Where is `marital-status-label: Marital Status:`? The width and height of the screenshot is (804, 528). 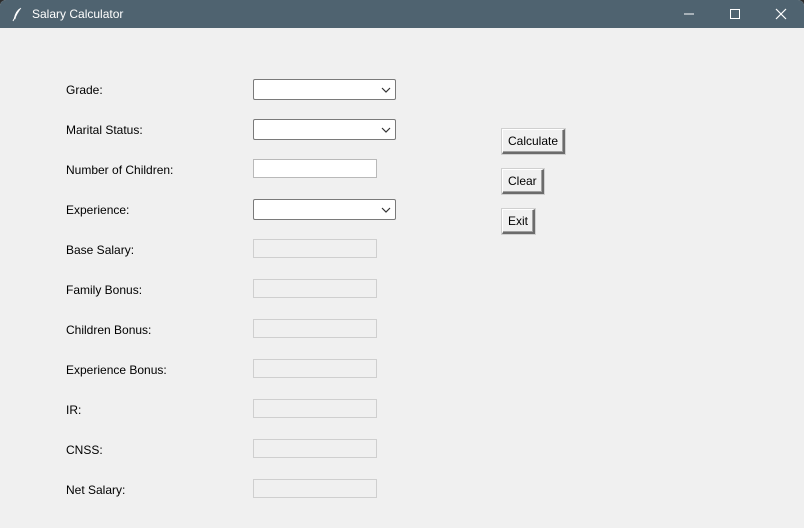
marital-status-label: Marital Status: is located at coordinates (104, 130).